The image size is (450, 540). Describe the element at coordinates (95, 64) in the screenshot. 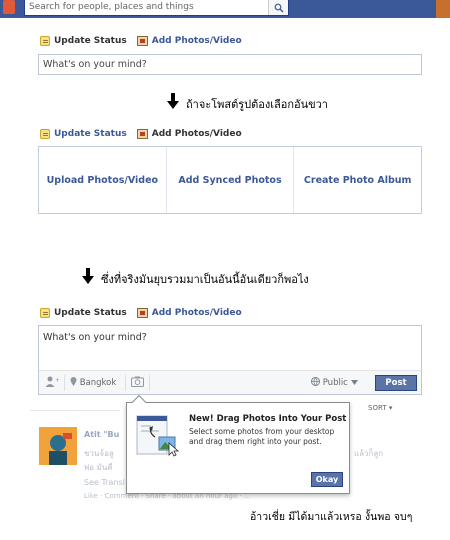

I see `status-placeholder: What's on your mind?` at that location.